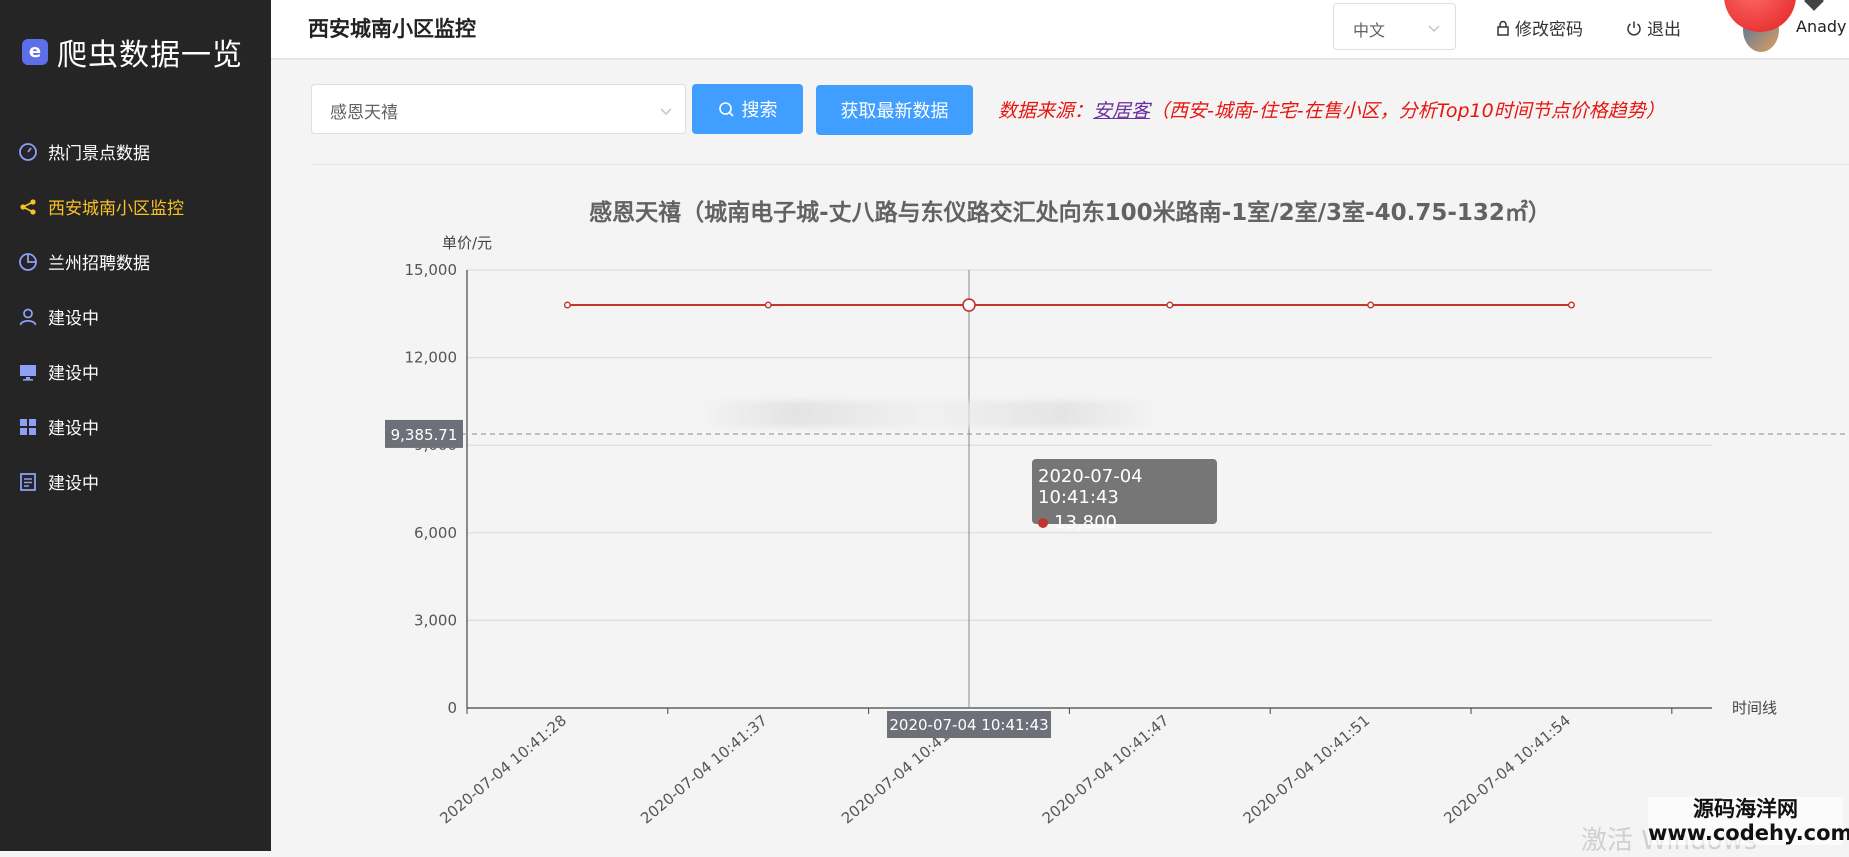 Image resolution: width=1849 pixels, height=857 pixels. What do you see at coordinates (1090, 487) in the screenshot?
I see `tooltip-time: 2020-07-04 10:41:43` at bounding box center [1090, 487].